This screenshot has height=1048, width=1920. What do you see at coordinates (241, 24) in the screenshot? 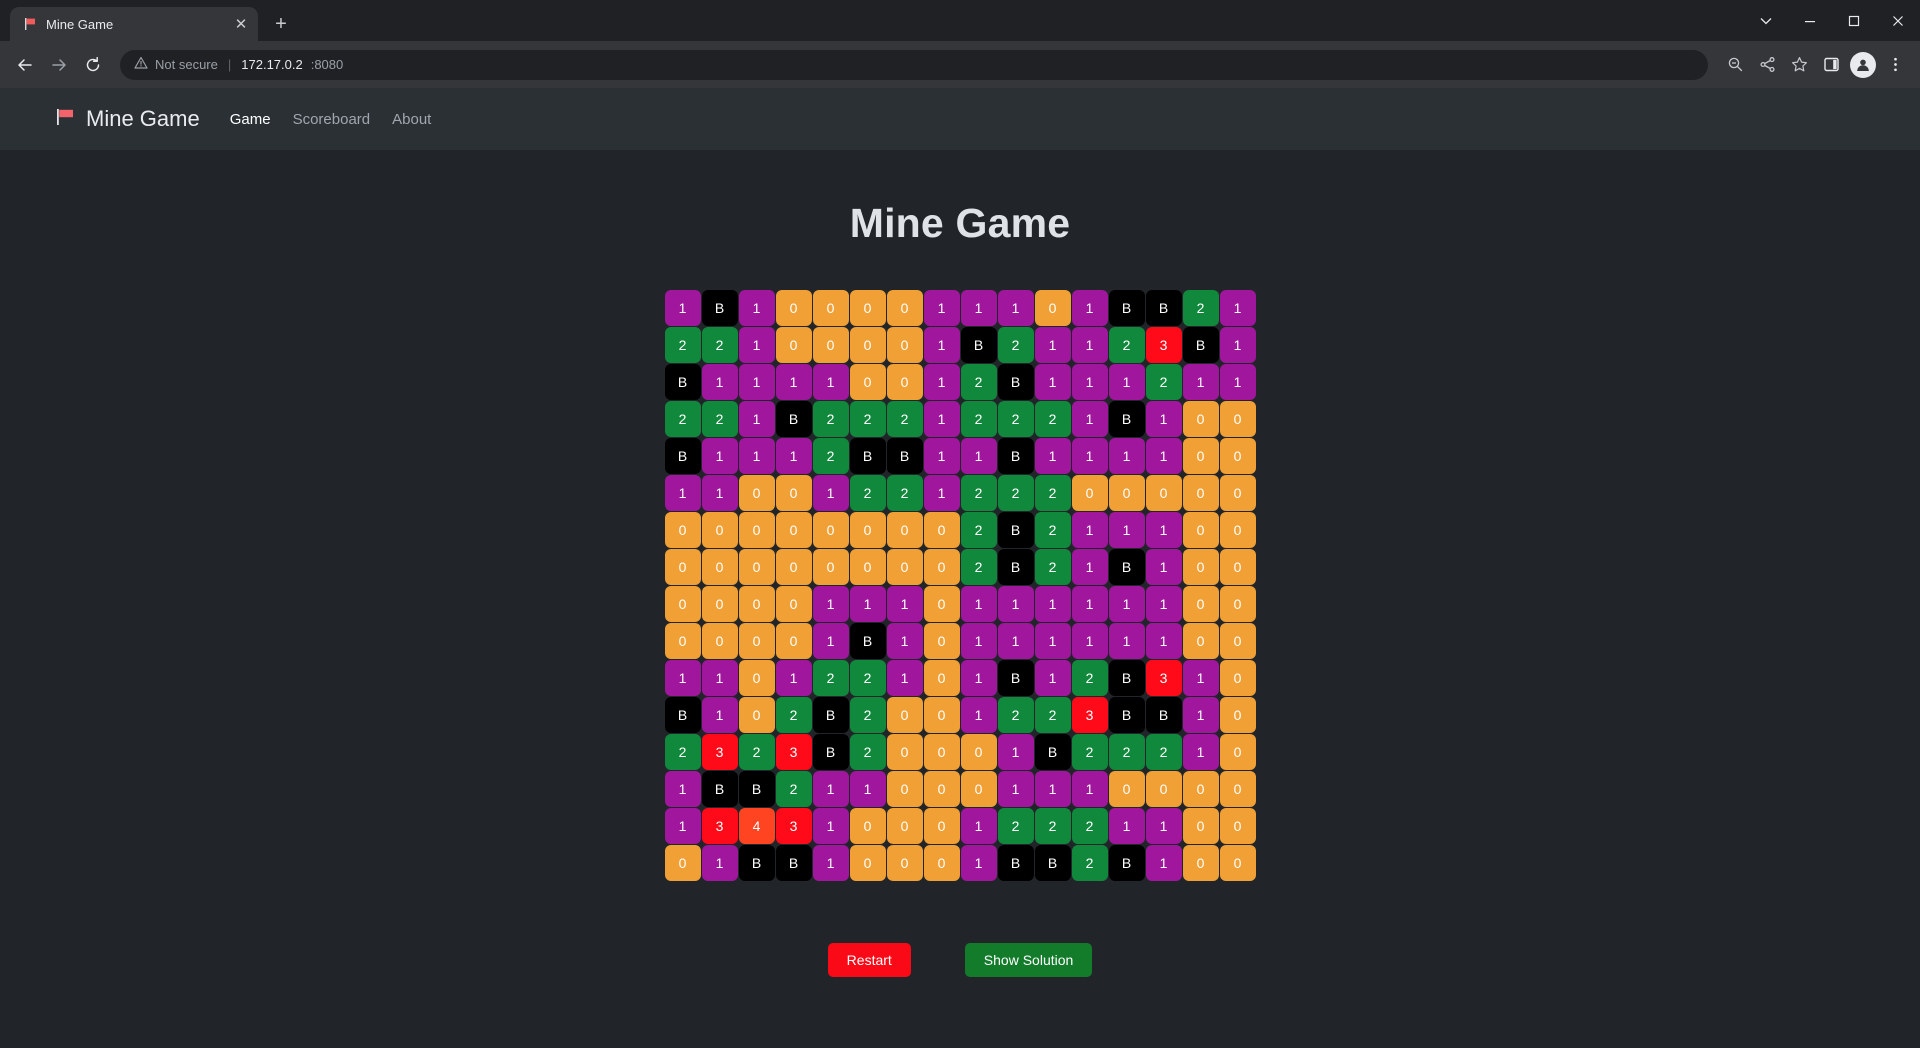
I see `close-icon: ✕` at bounding box center [241, 24].